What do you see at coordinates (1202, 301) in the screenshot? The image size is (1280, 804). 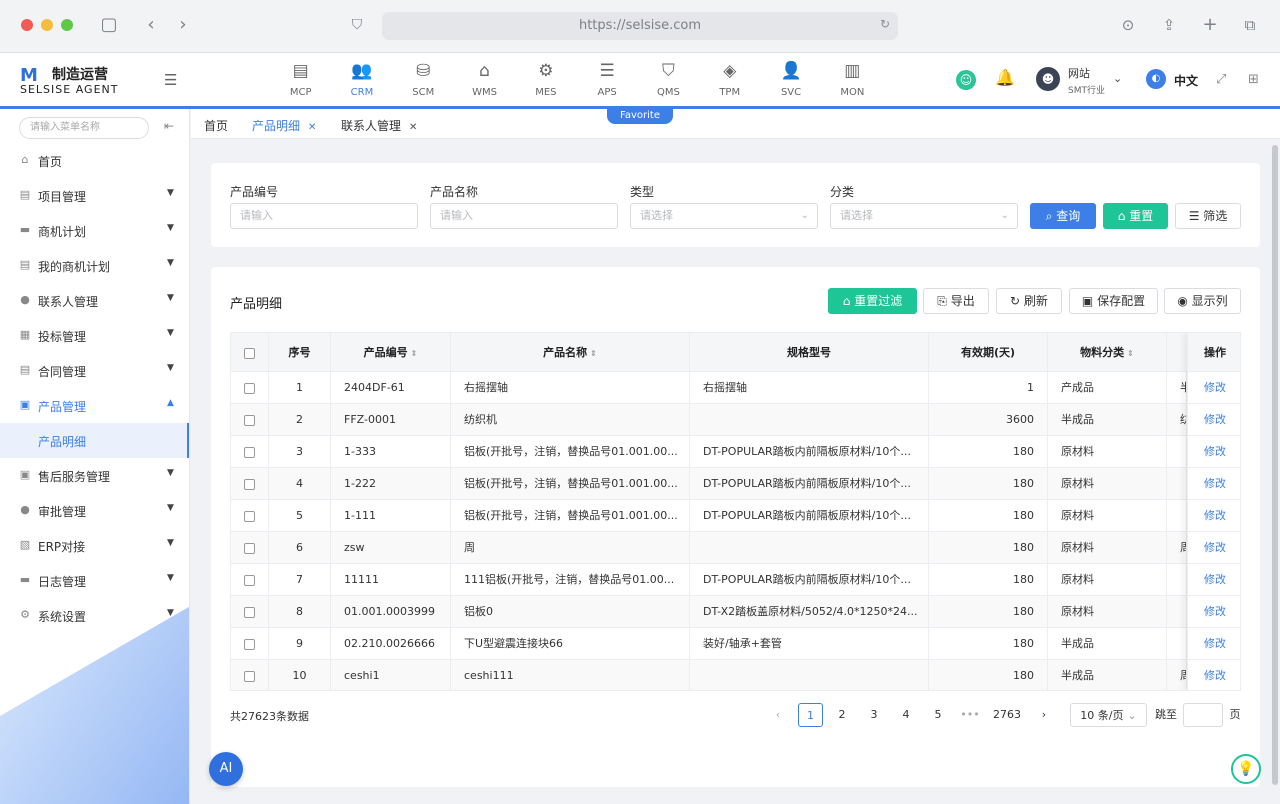 I see `show-columns-button: ◉ 显示列` at bounding box center [1202, 301].